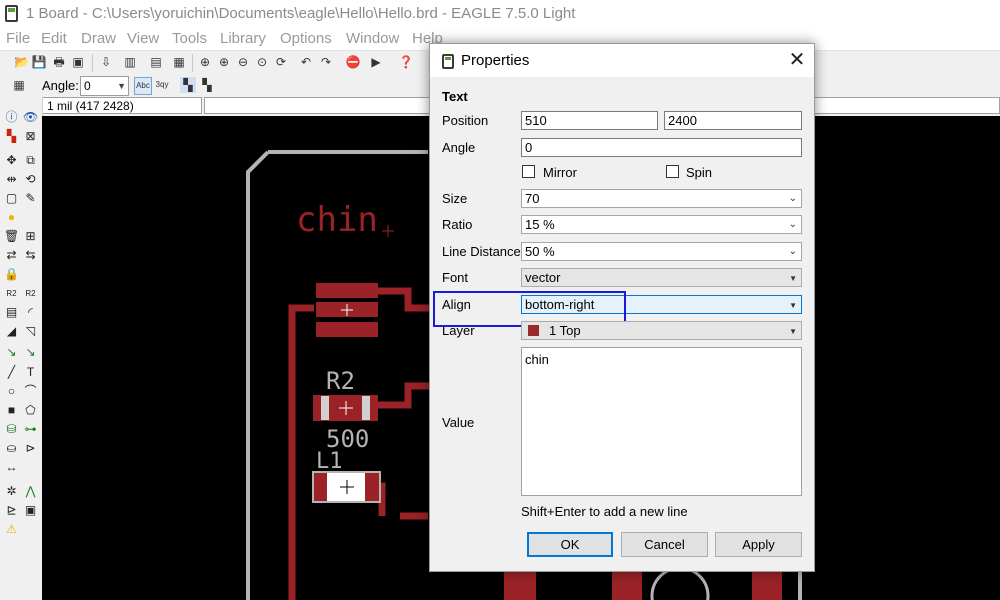 Image resolution: width=1000 pixels, height=600 pixels. Describe the element at coordinates (543, 277) in the screenshot. I see `font-value: vector` at that location.